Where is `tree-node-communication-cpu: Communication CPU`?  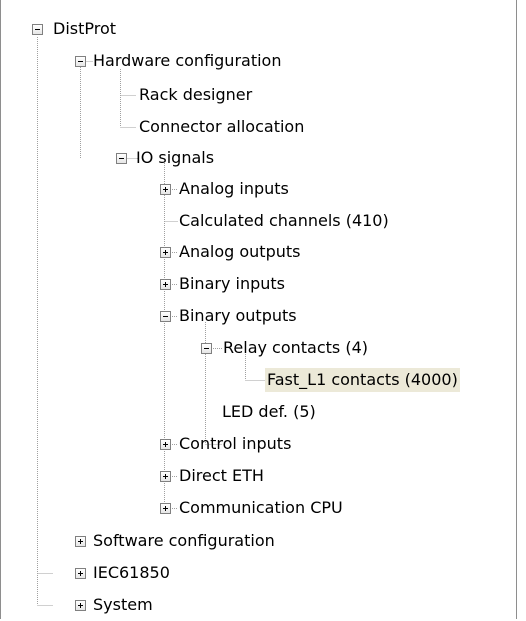
tree-node-communication-cpu: Communication CPU is located at coordinates (200, 508).